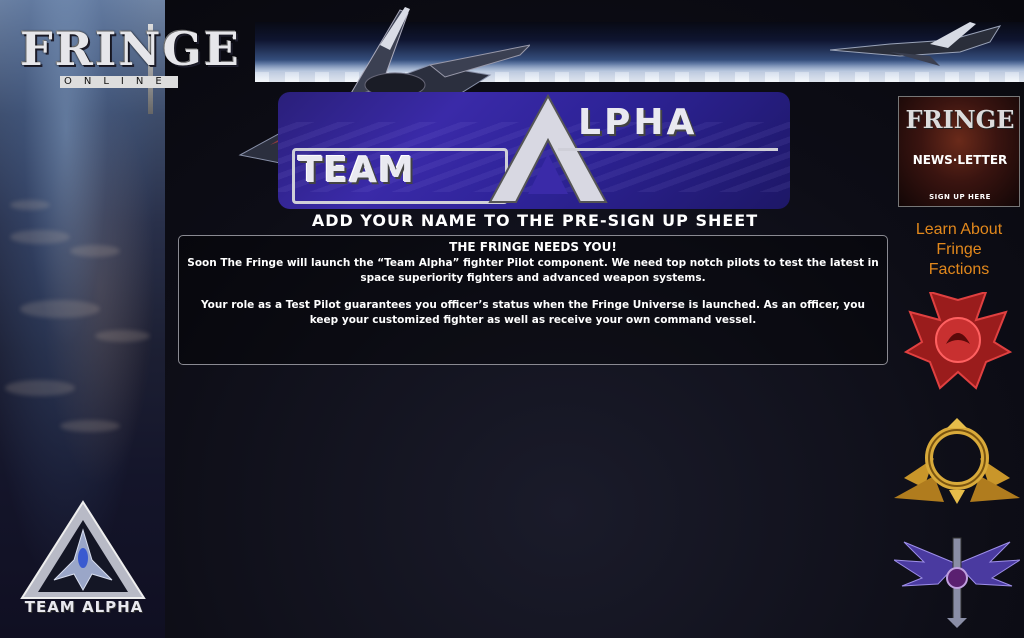 The height and width of the screenshot is (638, 1024). I want to click on learn-link-line-2: Fringe, so click(959, 249).